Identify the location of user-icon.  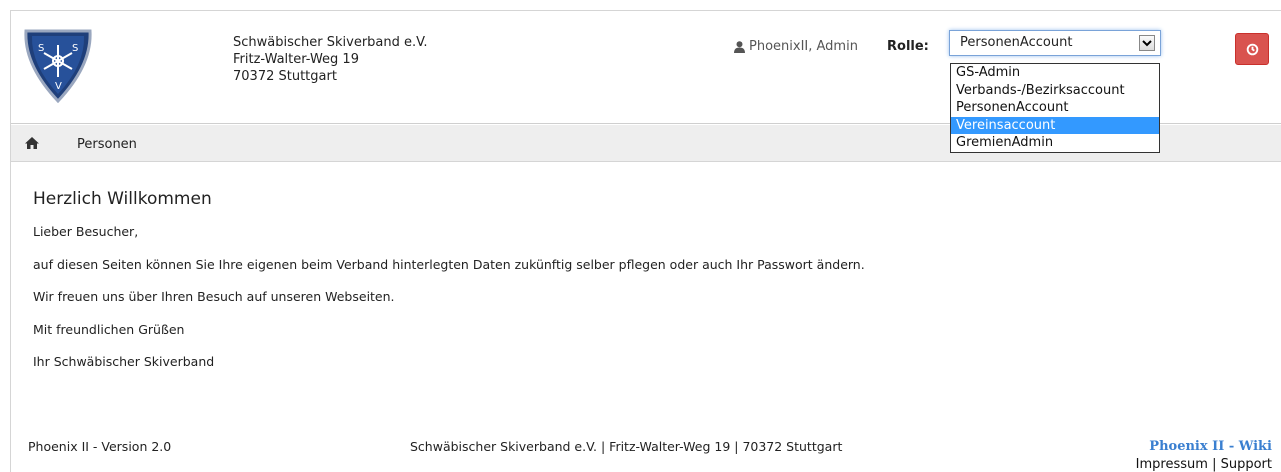
(739, 46).